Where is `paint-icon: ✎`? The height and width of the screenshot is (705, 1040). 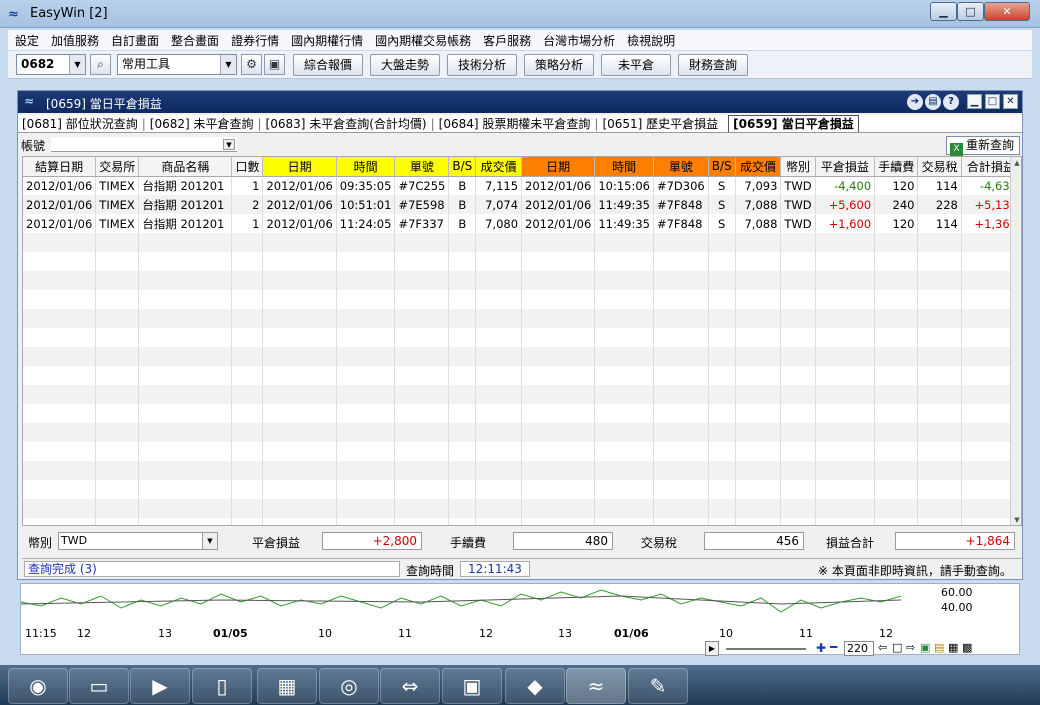 paint-icon: ✎ is located at coordinates (658, 686).